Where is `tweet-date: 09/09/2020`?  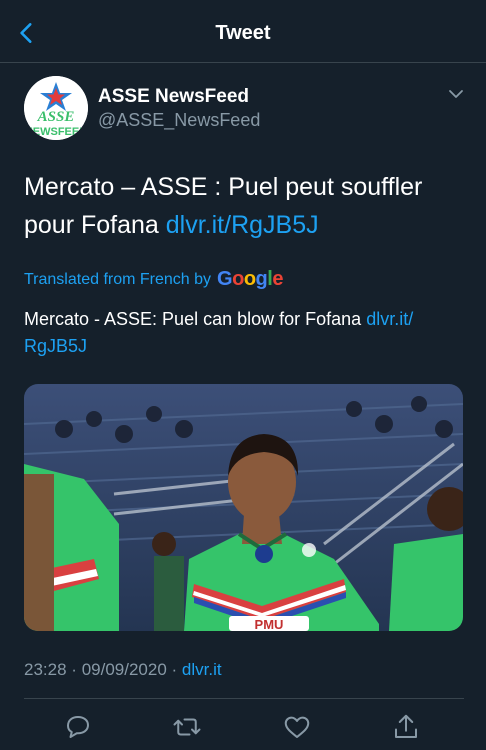 tweet-date: 09/09/2020 is located at coordinates (124, 669).